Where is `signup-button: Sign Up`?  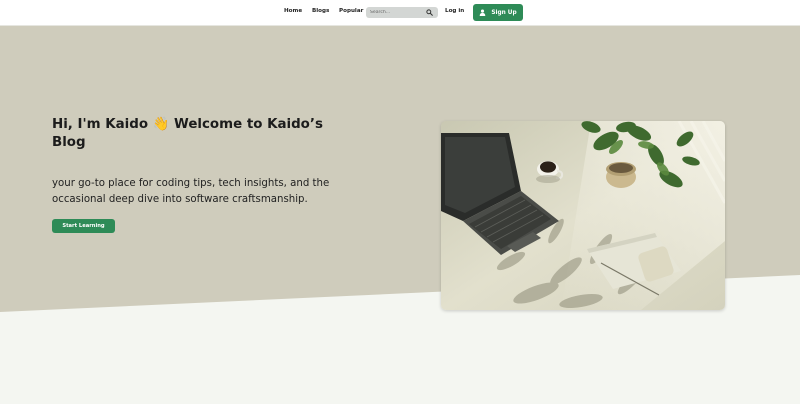 signup-button: Sign Up is located at coordinates (498, 12).